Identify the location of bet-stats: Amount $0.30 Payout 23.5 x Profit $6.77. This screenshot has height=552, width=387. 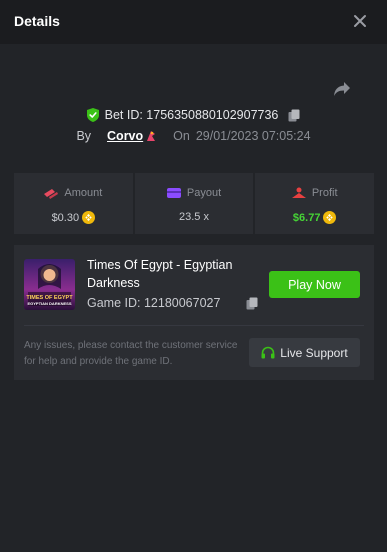
(194, 203).